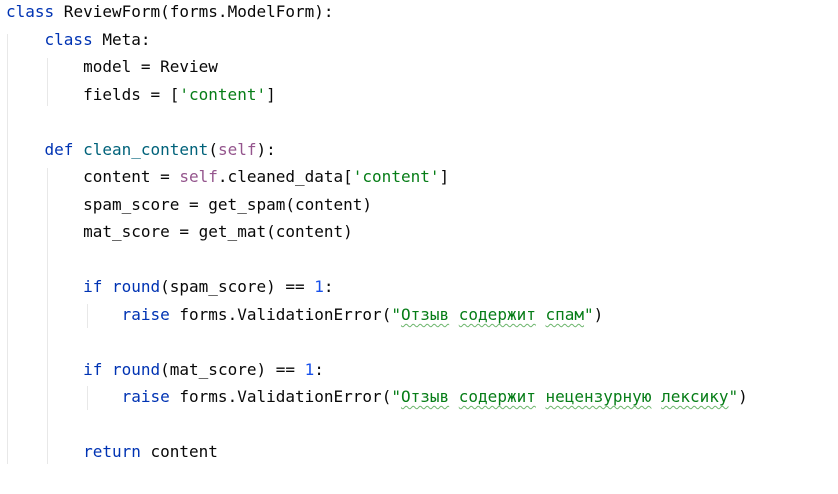 Image resolution: width=838 pixels, height=494 pixels. What do you see at coordinates (266, 149) in the screenshot?
I see `code-token: ):` at bounding box center [266, 149].